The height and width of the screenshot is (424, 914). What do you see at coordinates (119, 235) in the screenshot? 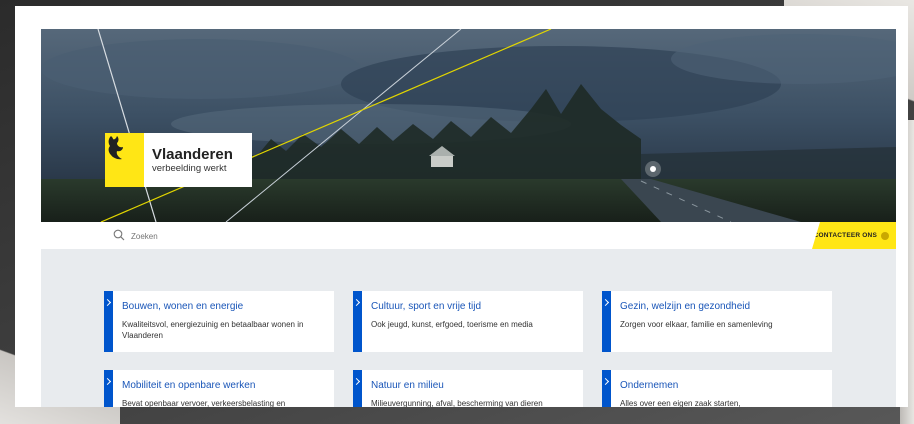
I see `search-icon` at bounding box center [119, 235].